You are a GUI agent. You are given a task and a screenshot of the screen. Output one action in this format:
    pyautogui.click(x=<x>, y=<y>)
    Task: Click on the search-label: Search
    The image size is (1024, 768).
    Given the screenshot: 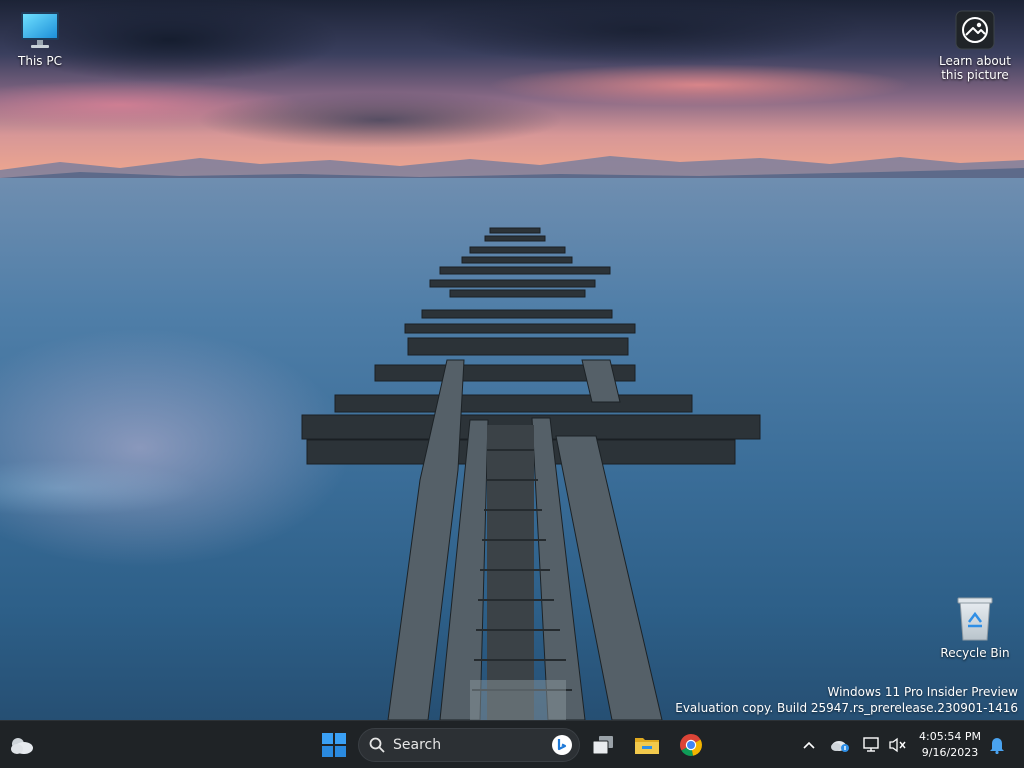 What is the action you would take?
    pyautogui.click(x=417, y=745)
    